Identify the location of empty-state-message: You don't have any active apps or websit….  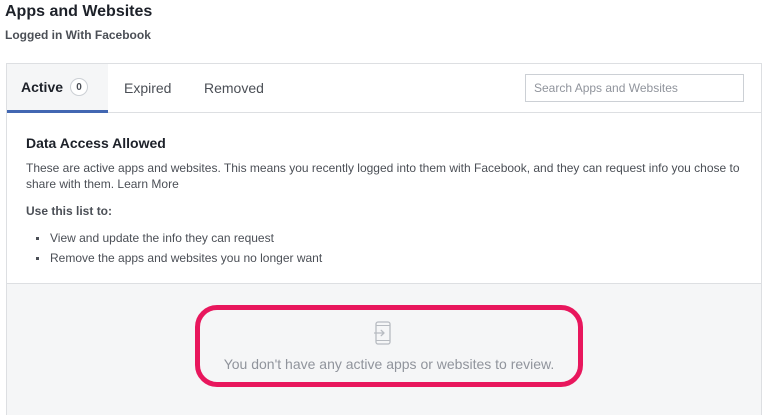
(389, 364).